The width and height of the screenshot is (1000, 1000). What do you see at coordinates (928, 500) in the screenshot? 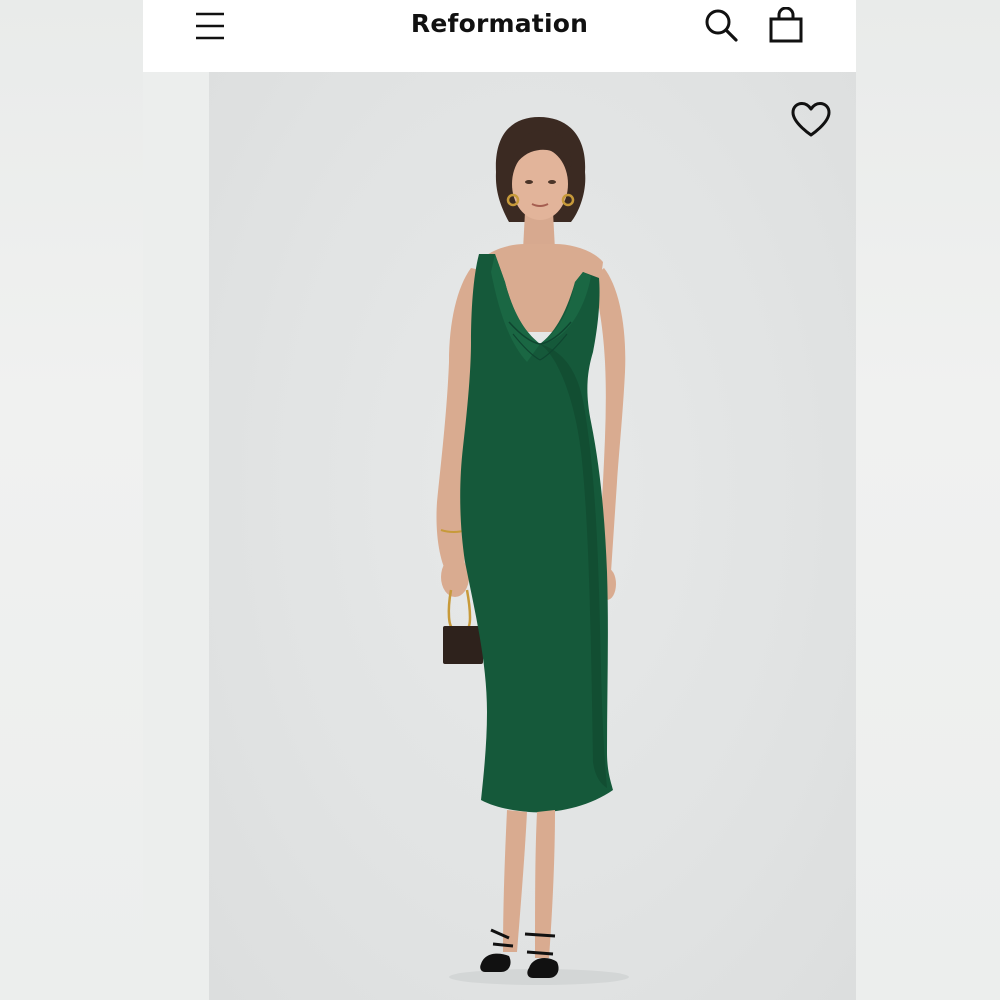
I see `backdrop-right` at bounding box center [928, 500].